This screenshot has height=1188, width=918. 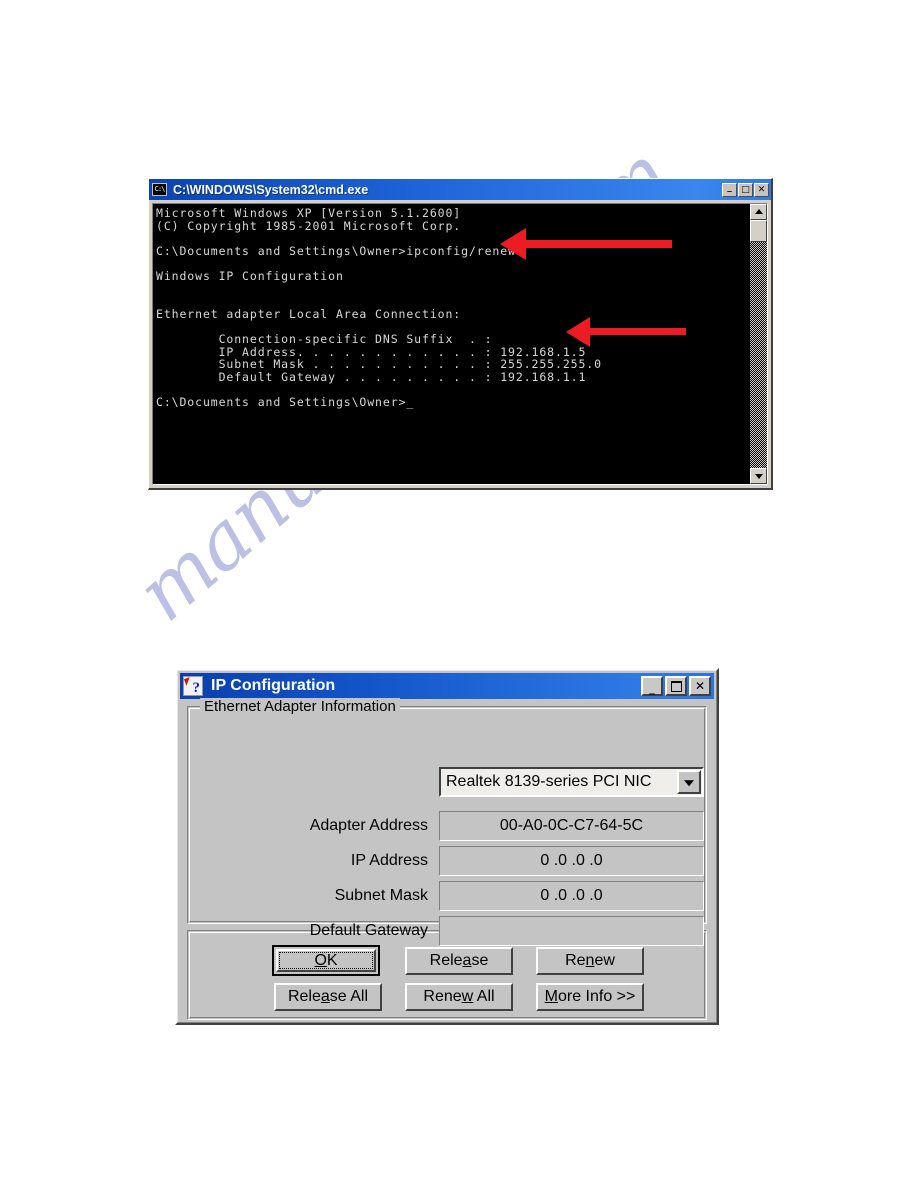 I want to click on scrollbar-track, so click(x=758, y=355).